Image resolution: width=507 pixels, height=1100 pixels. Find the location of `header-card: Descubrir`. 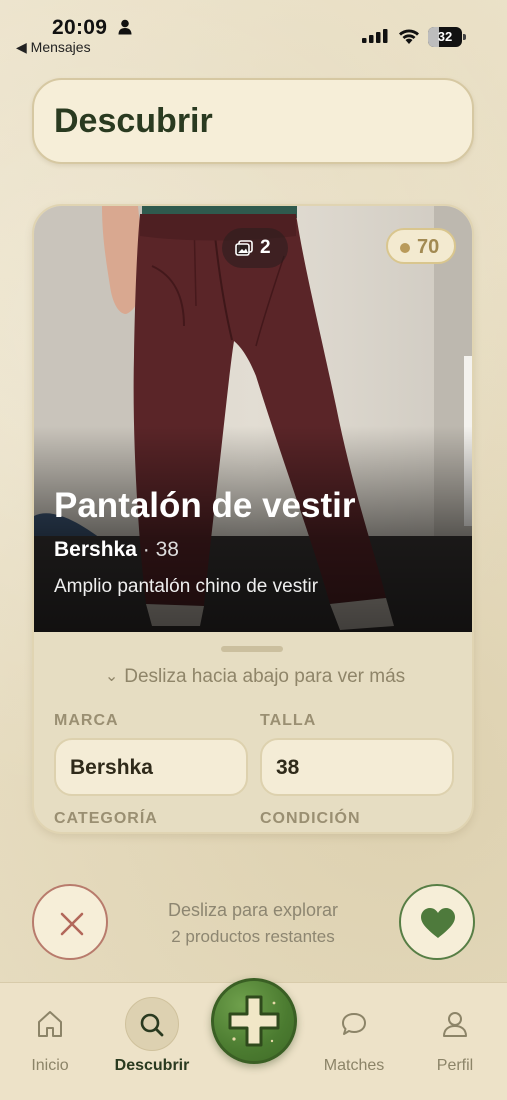

header-card: Descubrir is located at coordinates (253, 121).